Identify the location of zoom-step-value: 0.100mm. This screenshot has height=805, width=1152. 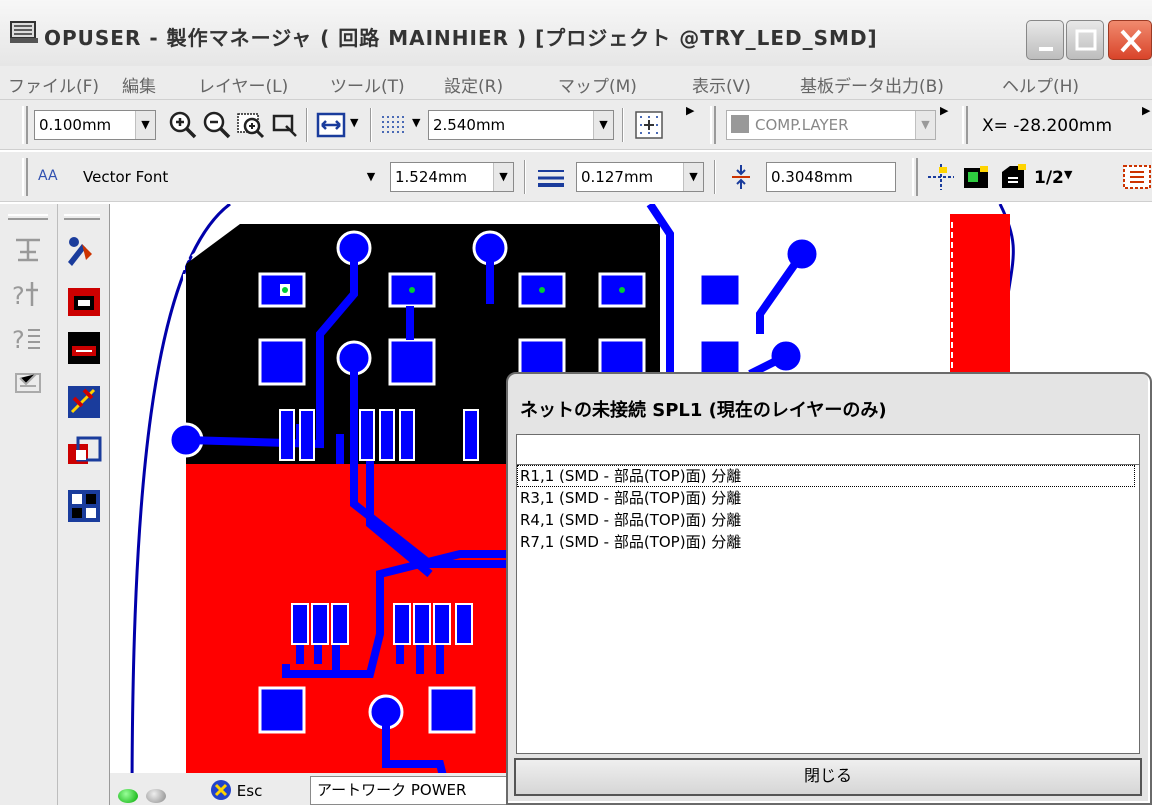
(75, 125).